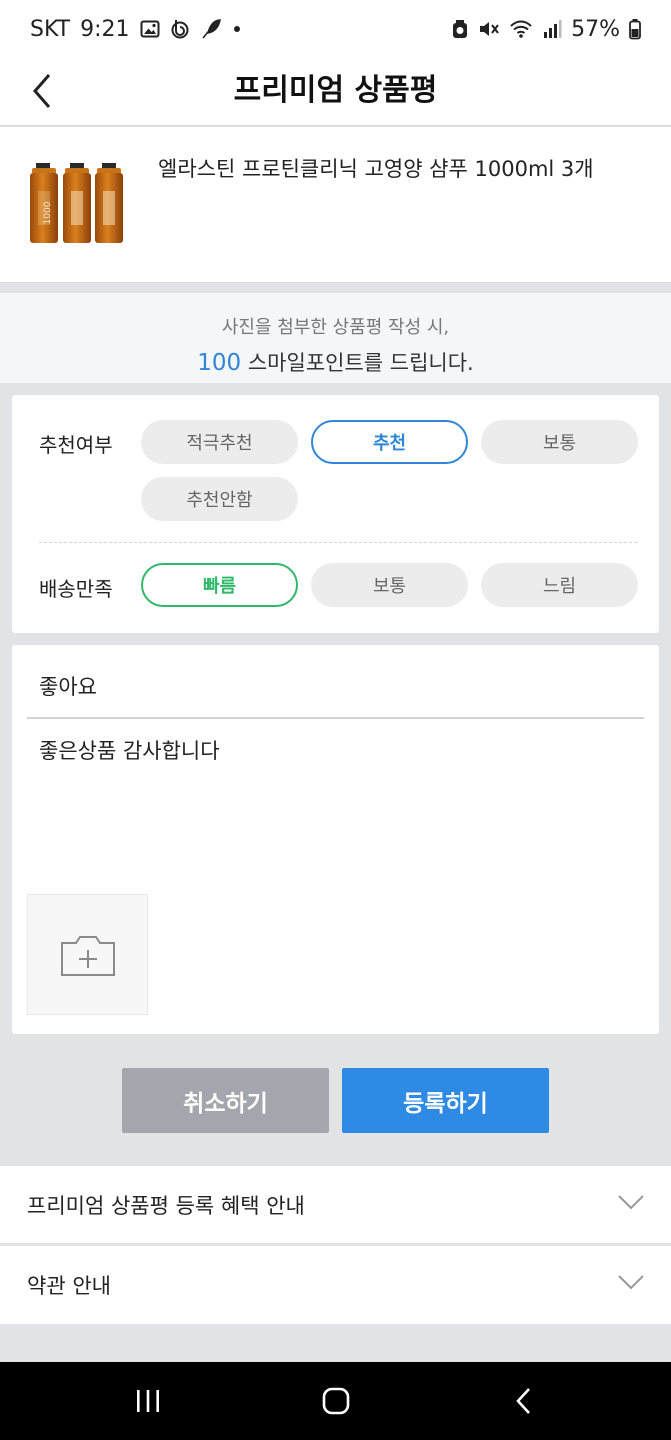  I want to click on point-notice-banner: 사진을 첨부한 상품평 작성 시, 100 스마일포인트를 드립니다., so click(335, 338).